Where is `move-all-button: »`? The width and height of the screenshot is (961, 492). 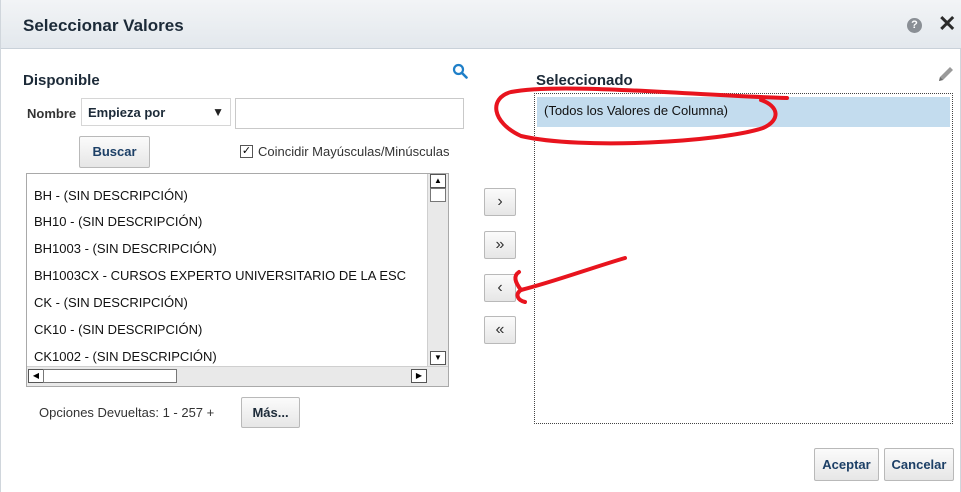 move-all-button: » is located at coordinates (500, 245).